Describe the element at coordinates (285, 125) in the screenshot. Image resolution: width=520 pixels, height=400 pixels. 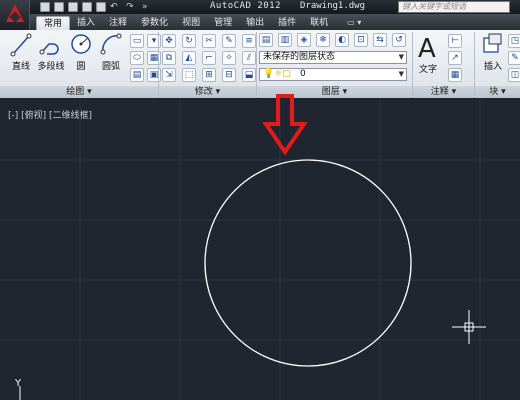
I see `red-arrow-annotation` at that location.